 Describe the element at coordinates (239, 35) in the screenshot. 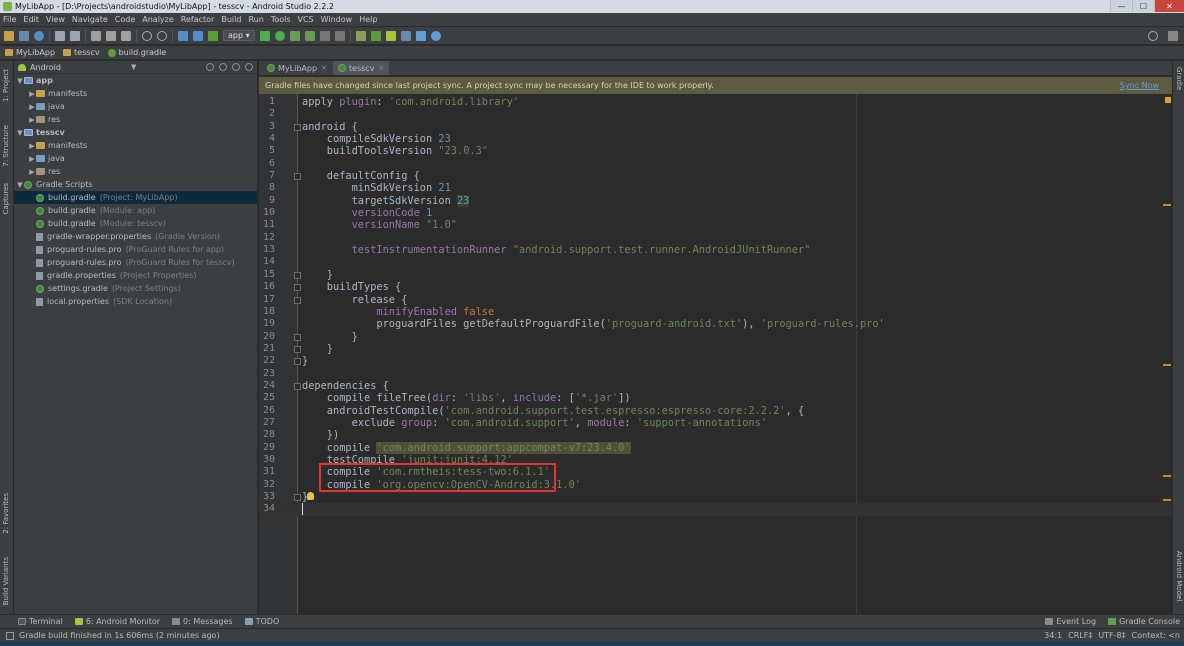

I see `run-config-select: app ▾` at that location.